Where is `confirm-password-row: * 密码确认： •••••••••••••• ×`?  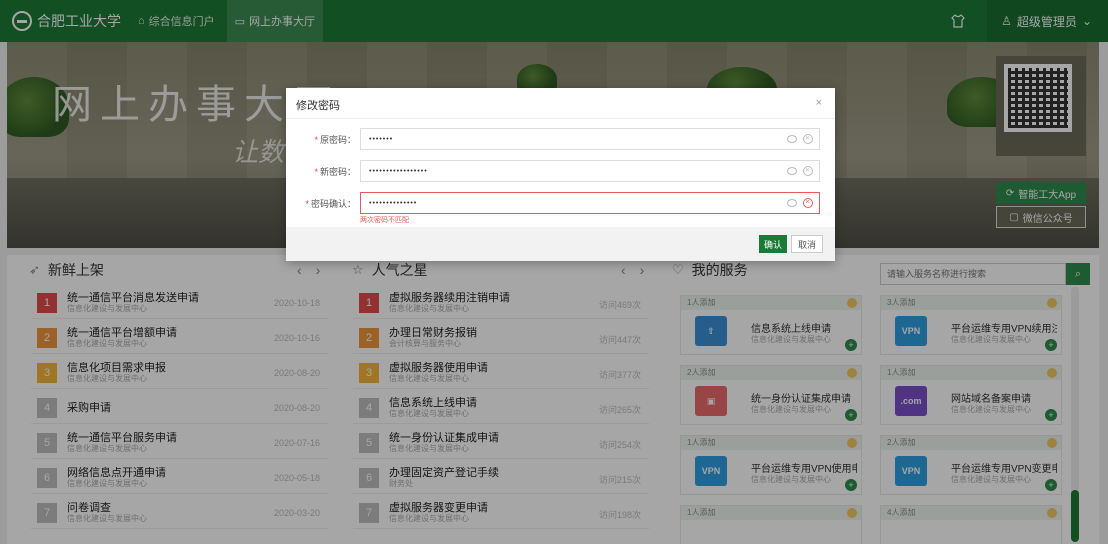
confirm-password-row: * 密码确认： •••••••••••••• × is located at coordinates (560, 203).